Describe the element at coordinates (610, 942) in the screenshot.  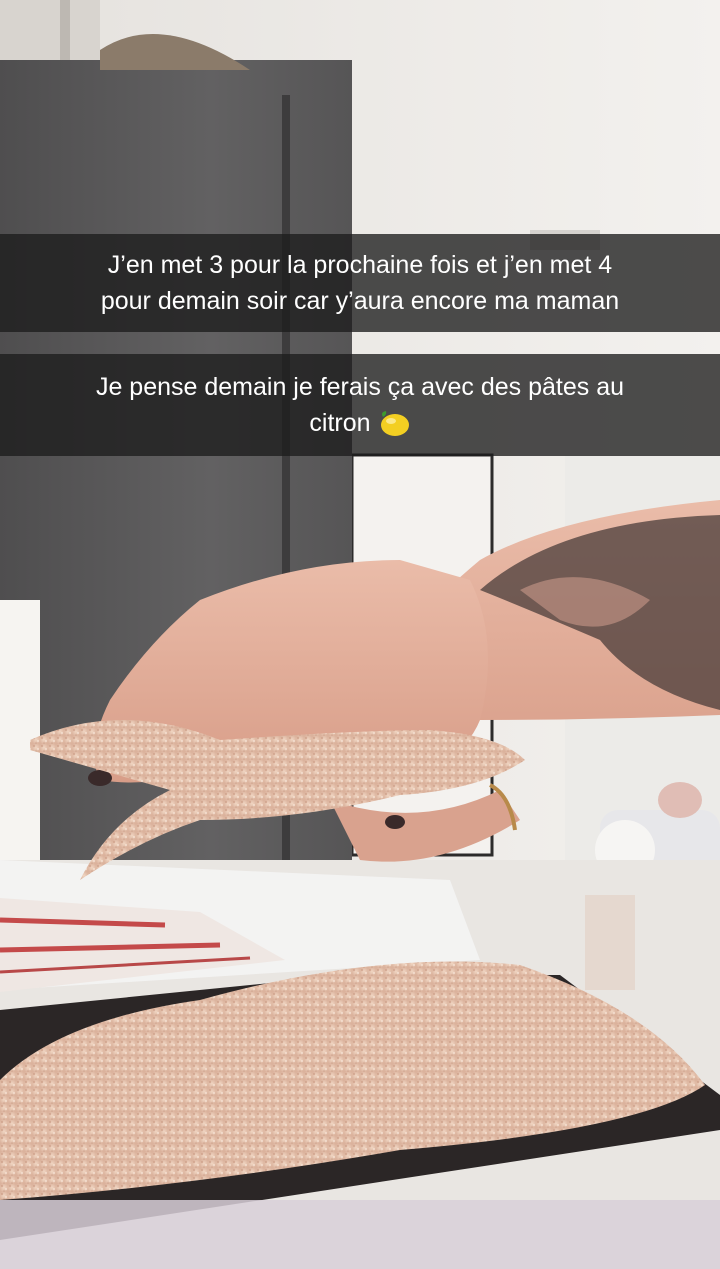
I see `box-on-counter` at that location.